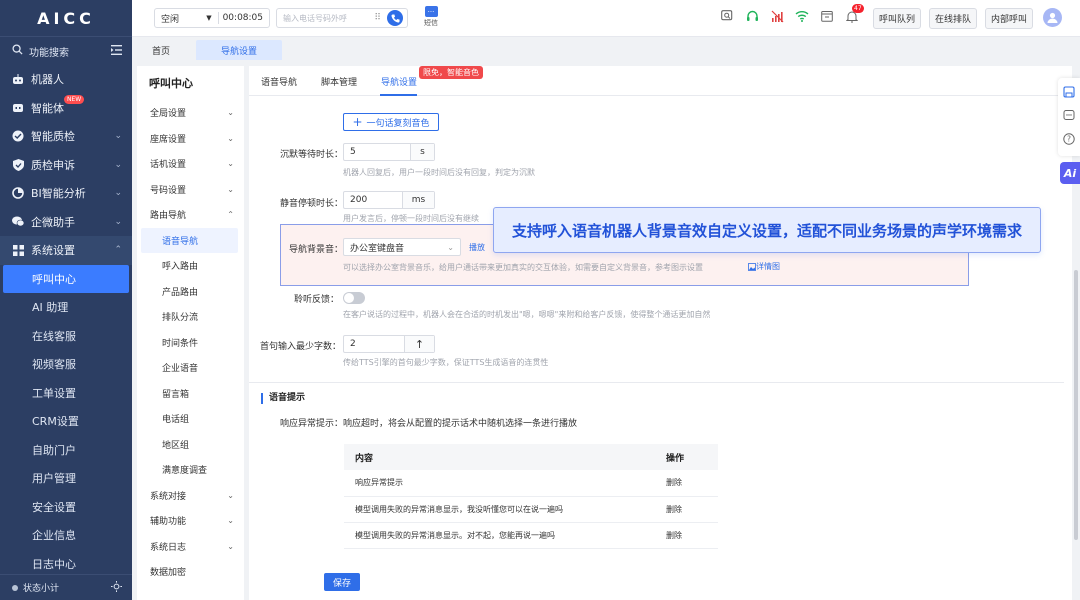 This screenshot has width=1080, height=600. Describe the element at coordinates (66, 478) in the screenshot. I see `nav-sub-user-management: 用户管理` at that location.